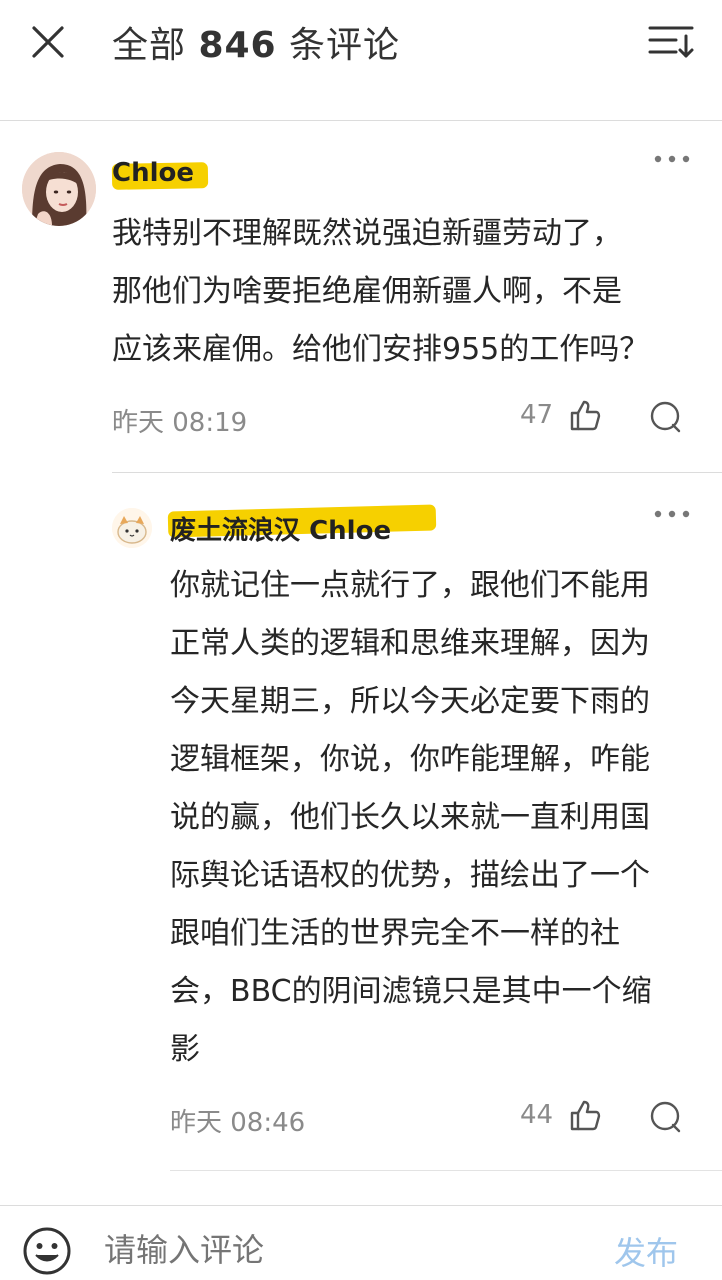  I want to click on reply-line: 际舆论话语权的优势，描绘出了一个, so click(410, 875).